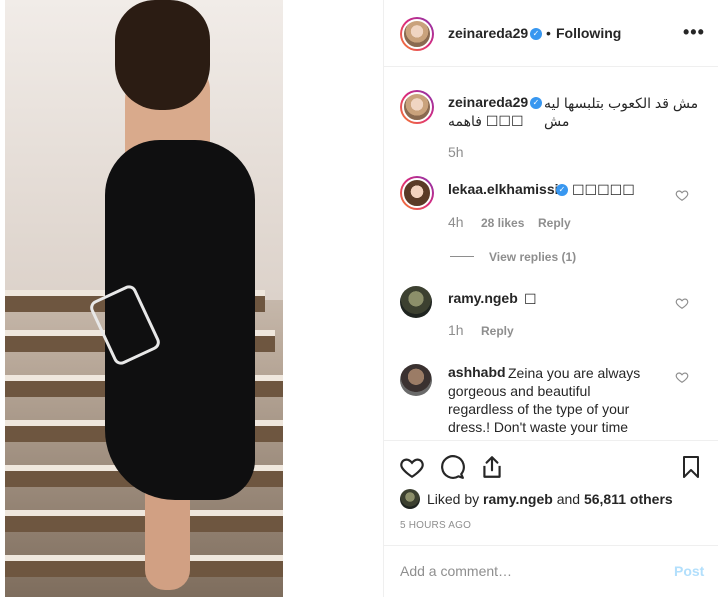  I want to click on comment-time: 4h, so click(456, 222).